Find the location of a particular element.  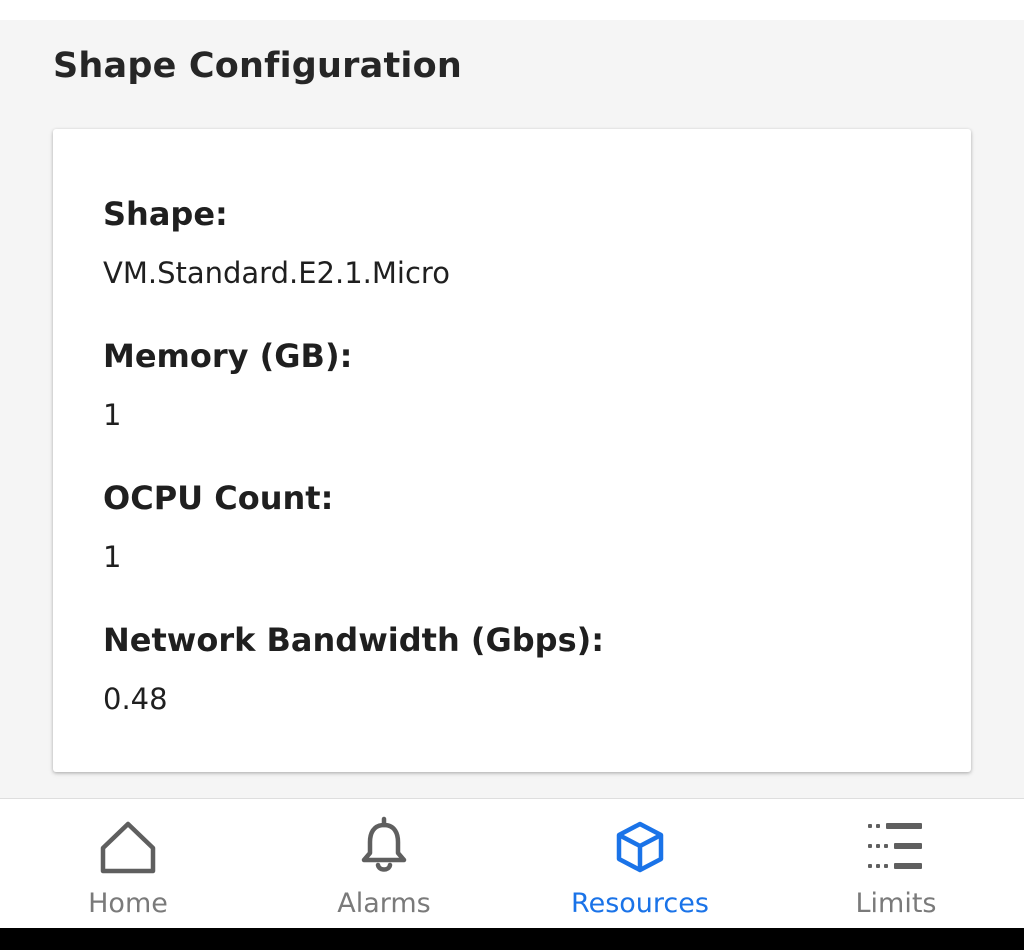

ocpu-count-label: OCPU Count: is located at coordinates (218, 498).